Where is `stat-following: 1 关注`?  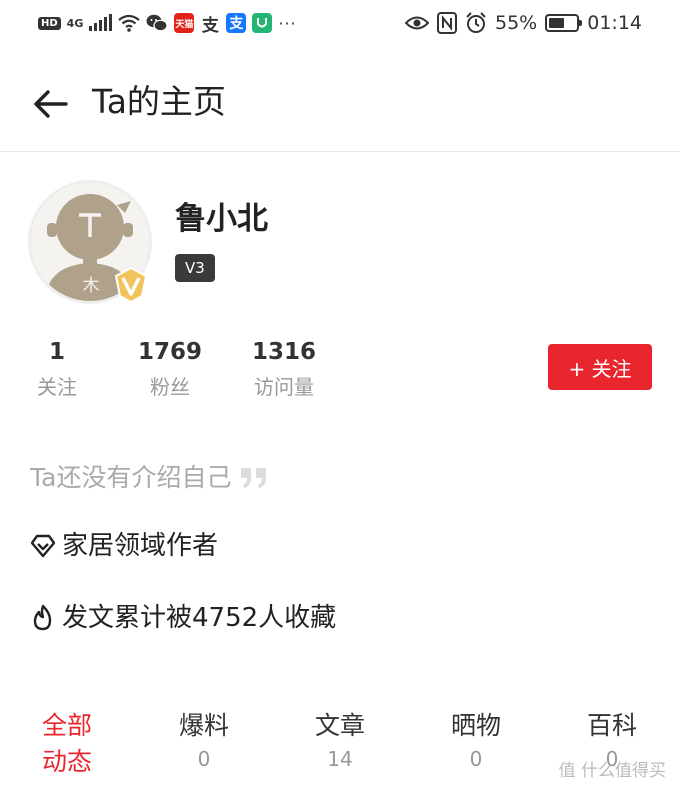
stat-following: 1 关注 is located at coordinates (57, 370).